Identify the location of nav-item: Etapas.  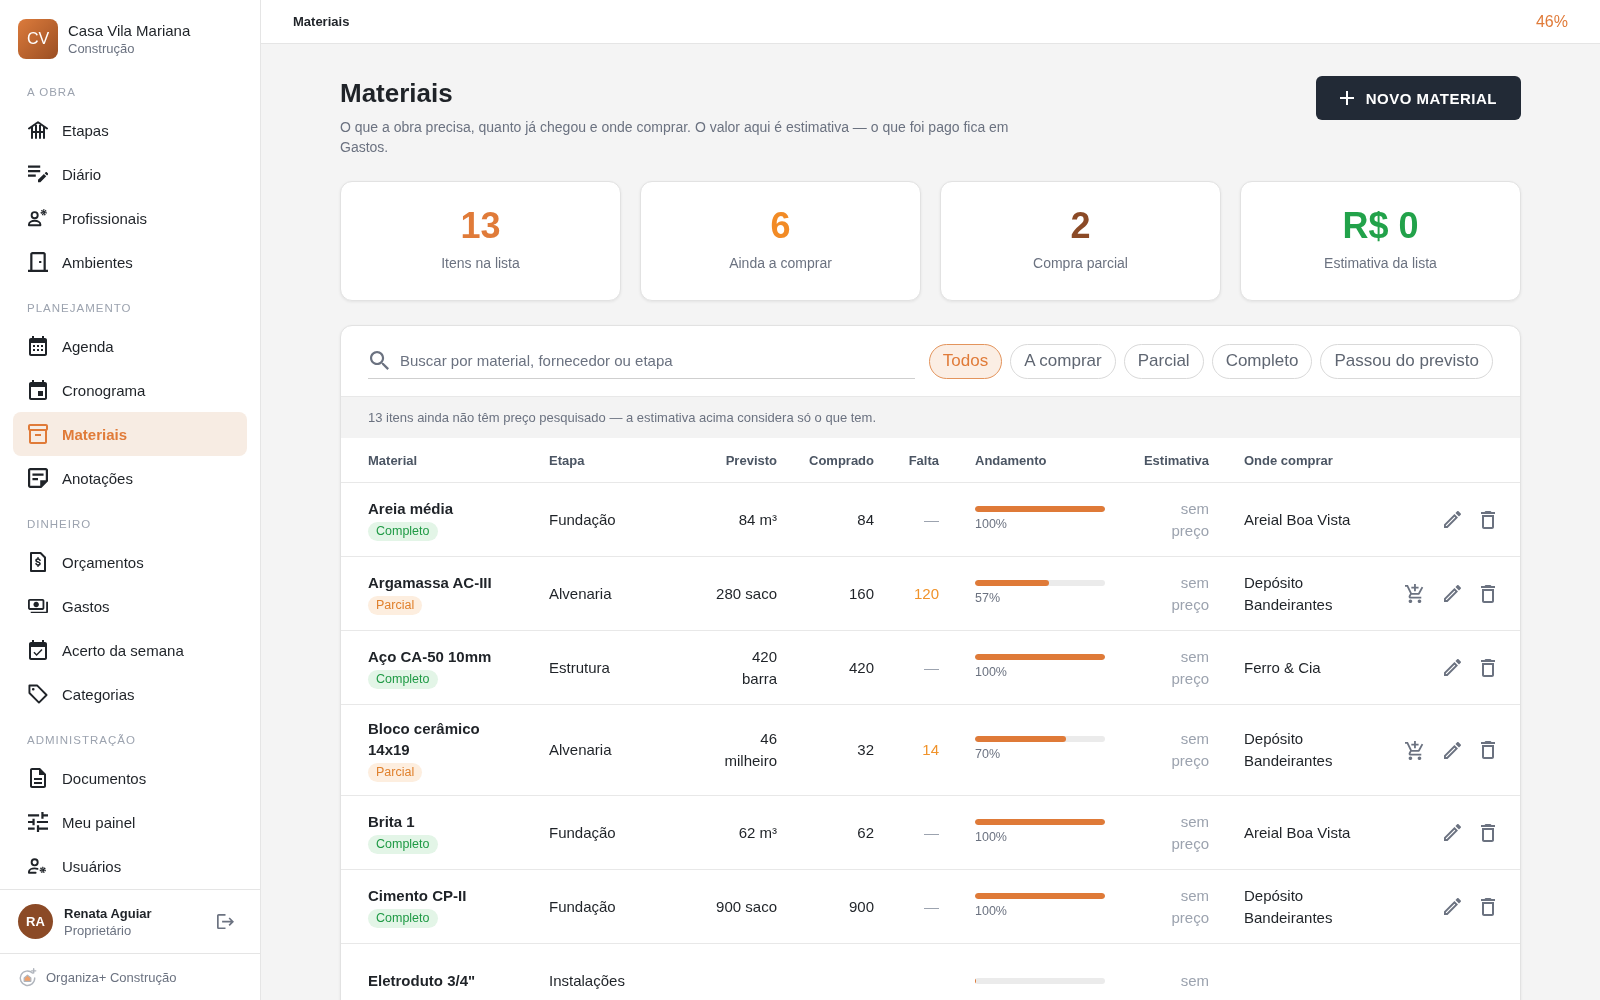
(130, 130).